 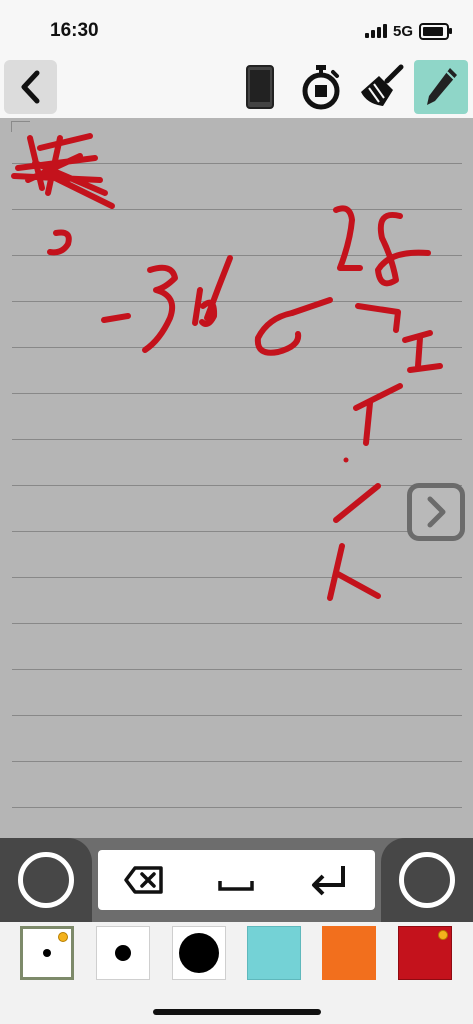 I want to click on color-cyan, so click(x=274, y=953).